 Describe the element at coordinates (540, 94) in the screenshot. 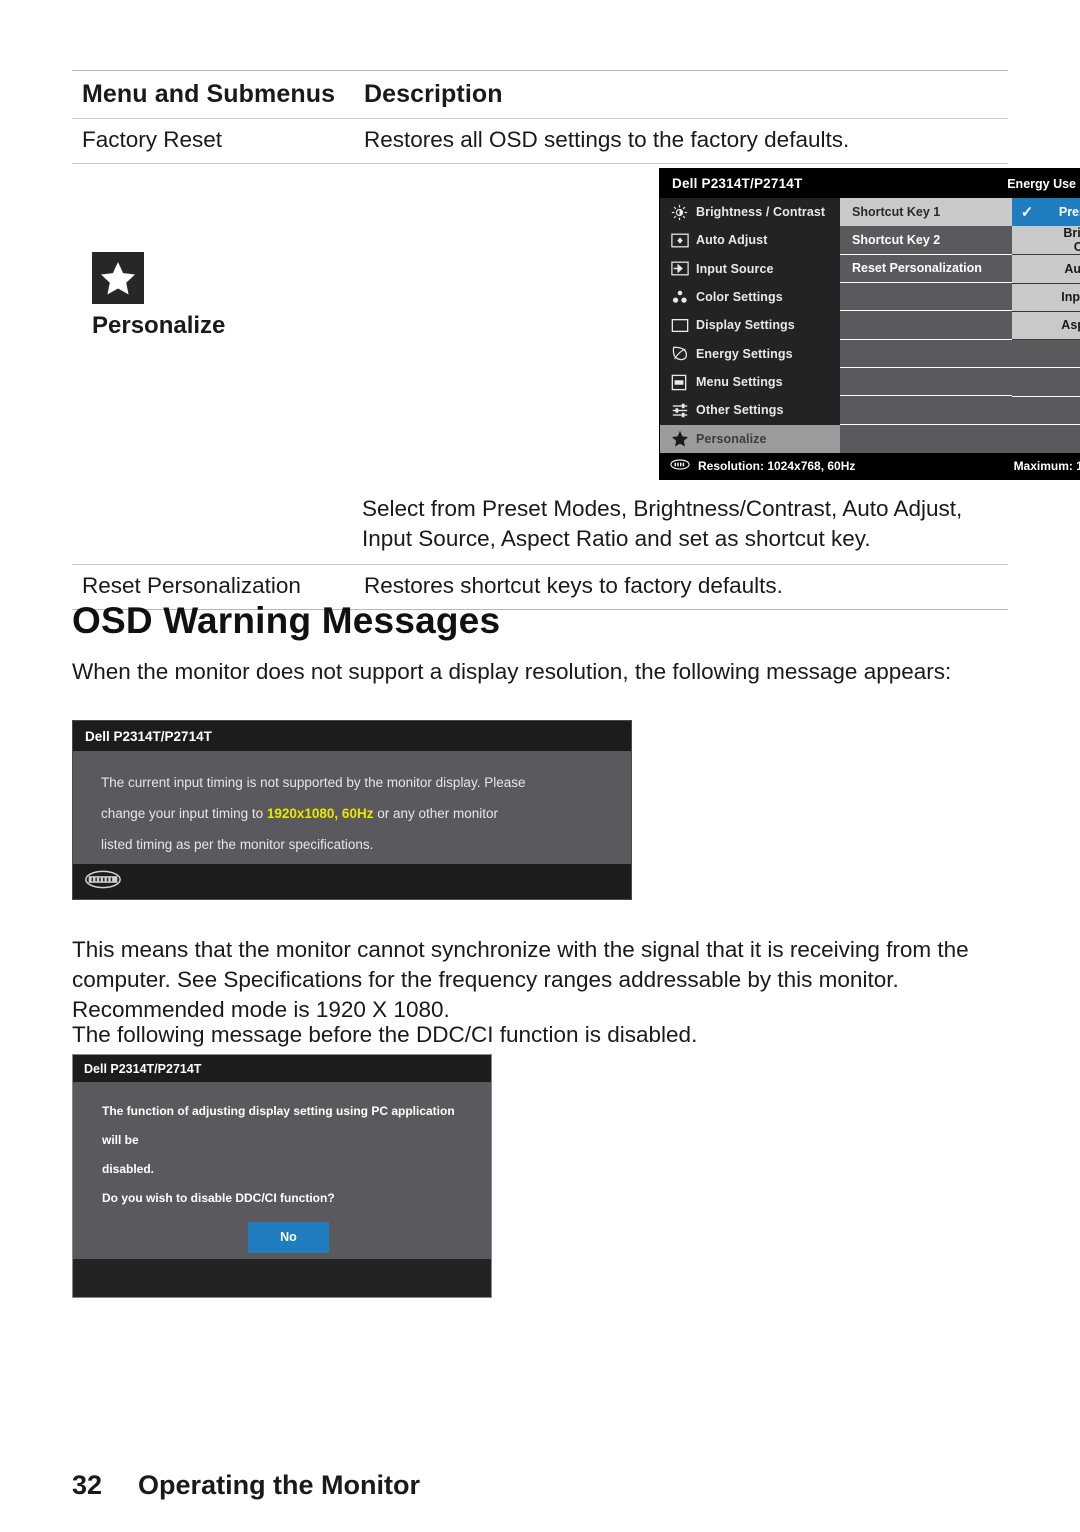

I see `table-header-row: Menu and Submenus Description` at that location.